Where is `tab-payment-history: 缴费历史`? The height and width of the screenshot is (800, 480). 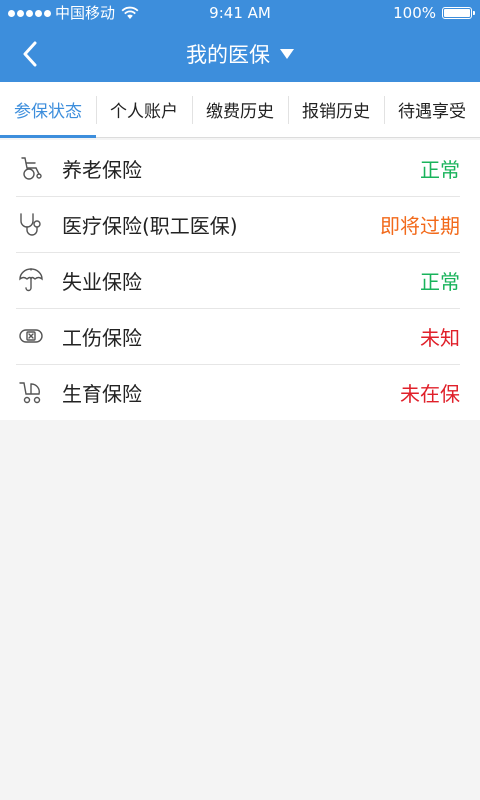
tab-payment-history: 缴费历史 is located at coordinates (240, 109).